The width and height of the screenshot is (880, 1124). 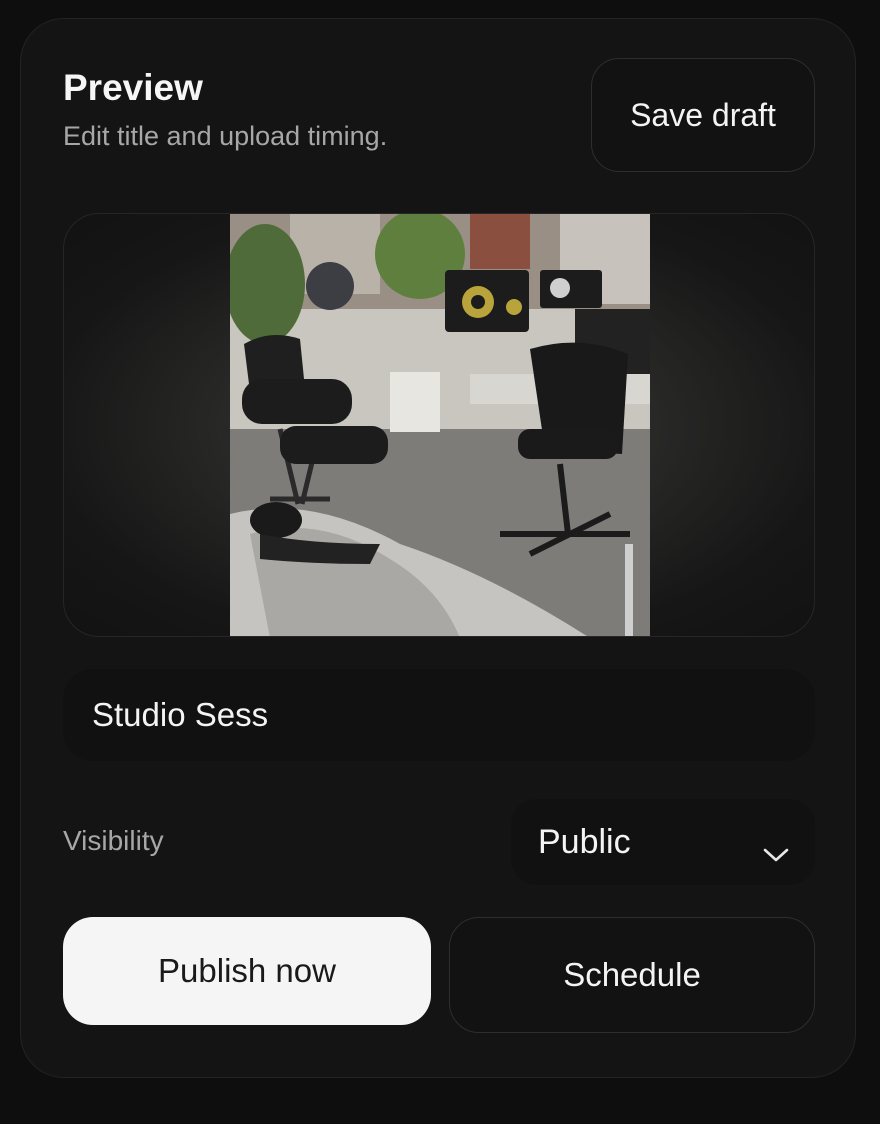 I want to click on title-input, so click(x=439, y=715).